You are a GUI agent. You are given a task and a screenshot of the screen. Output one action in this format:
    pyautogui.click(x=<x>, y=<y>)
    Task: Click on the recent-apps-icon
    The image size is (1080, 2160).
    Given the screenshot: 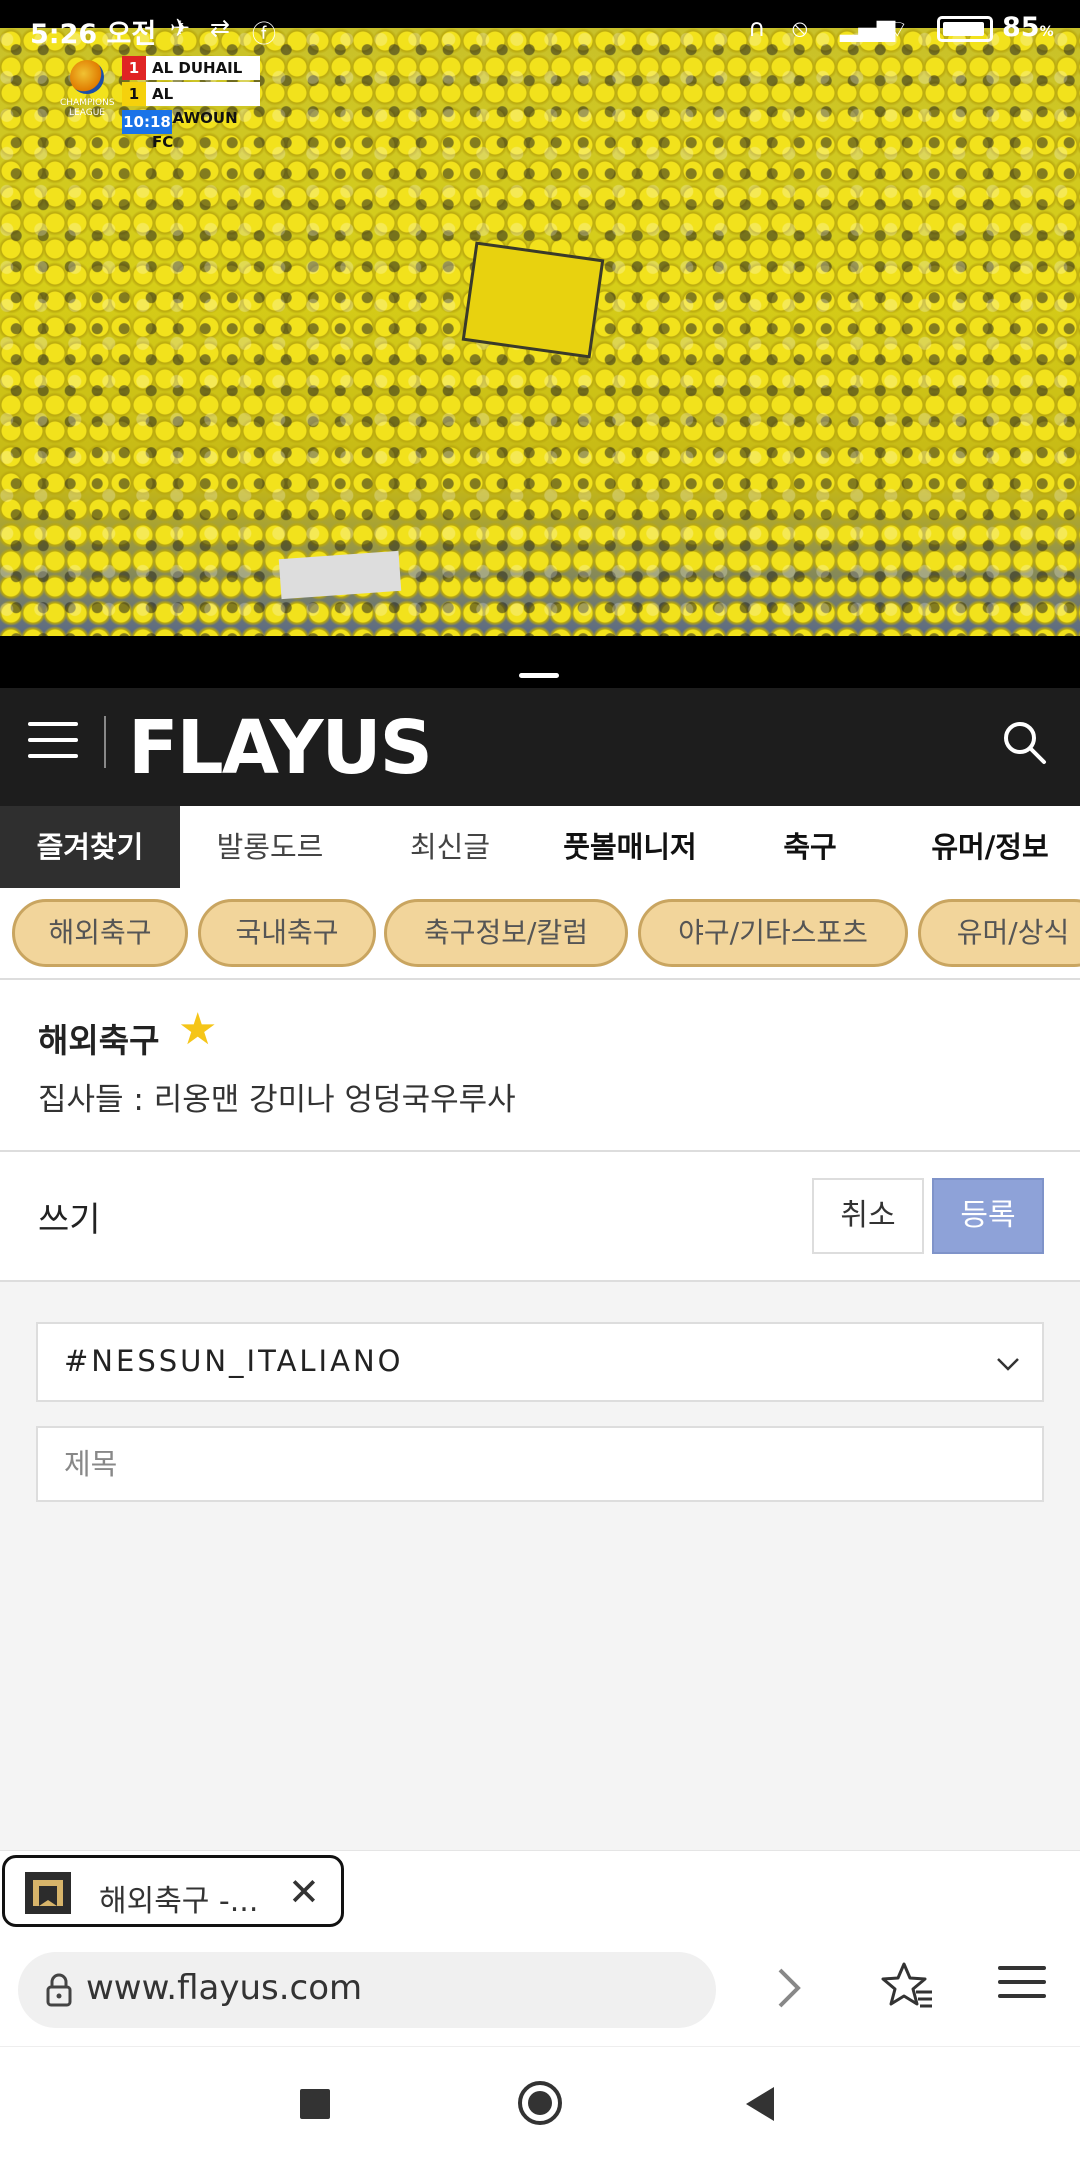 What is the action you would take?
    pyautogui.click(x=315, y=2104)
    